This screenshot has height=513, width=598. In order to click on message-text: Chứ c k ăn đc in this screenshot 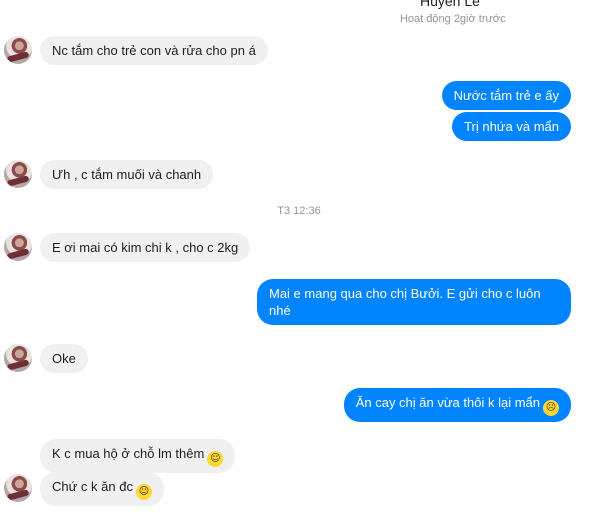, I will do `click(92, 486)`.